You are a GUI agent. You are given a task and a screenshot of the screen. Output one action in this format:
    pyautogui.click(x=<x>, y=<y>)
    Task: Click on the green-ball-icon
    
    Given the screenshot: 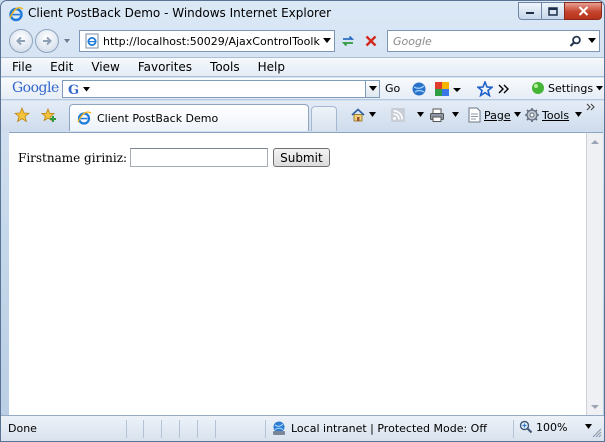 What is the action you would take?
    pyautogui.click(x=538, y=88)
    